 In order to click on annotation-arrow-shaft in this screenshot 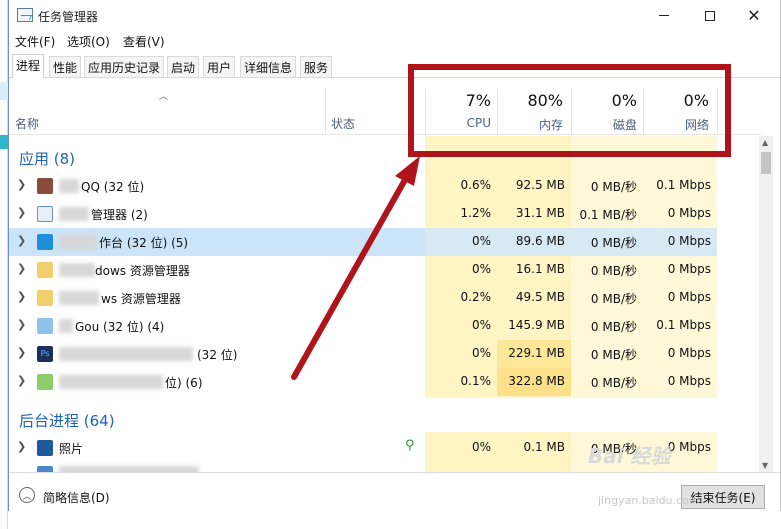, I will do `click(350, 277)`.